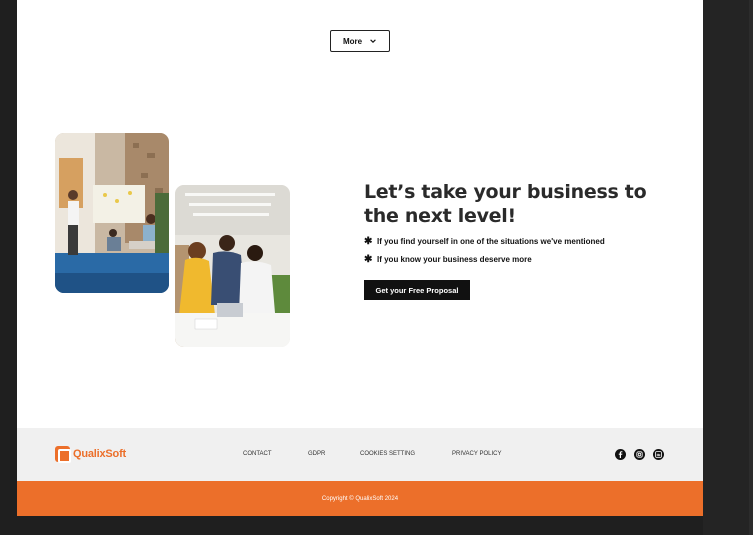 The width and height of the screenshot is (753, 535). I want to click on copyright-text: Copyright © QualixSoft 2024, so click(360, 498).